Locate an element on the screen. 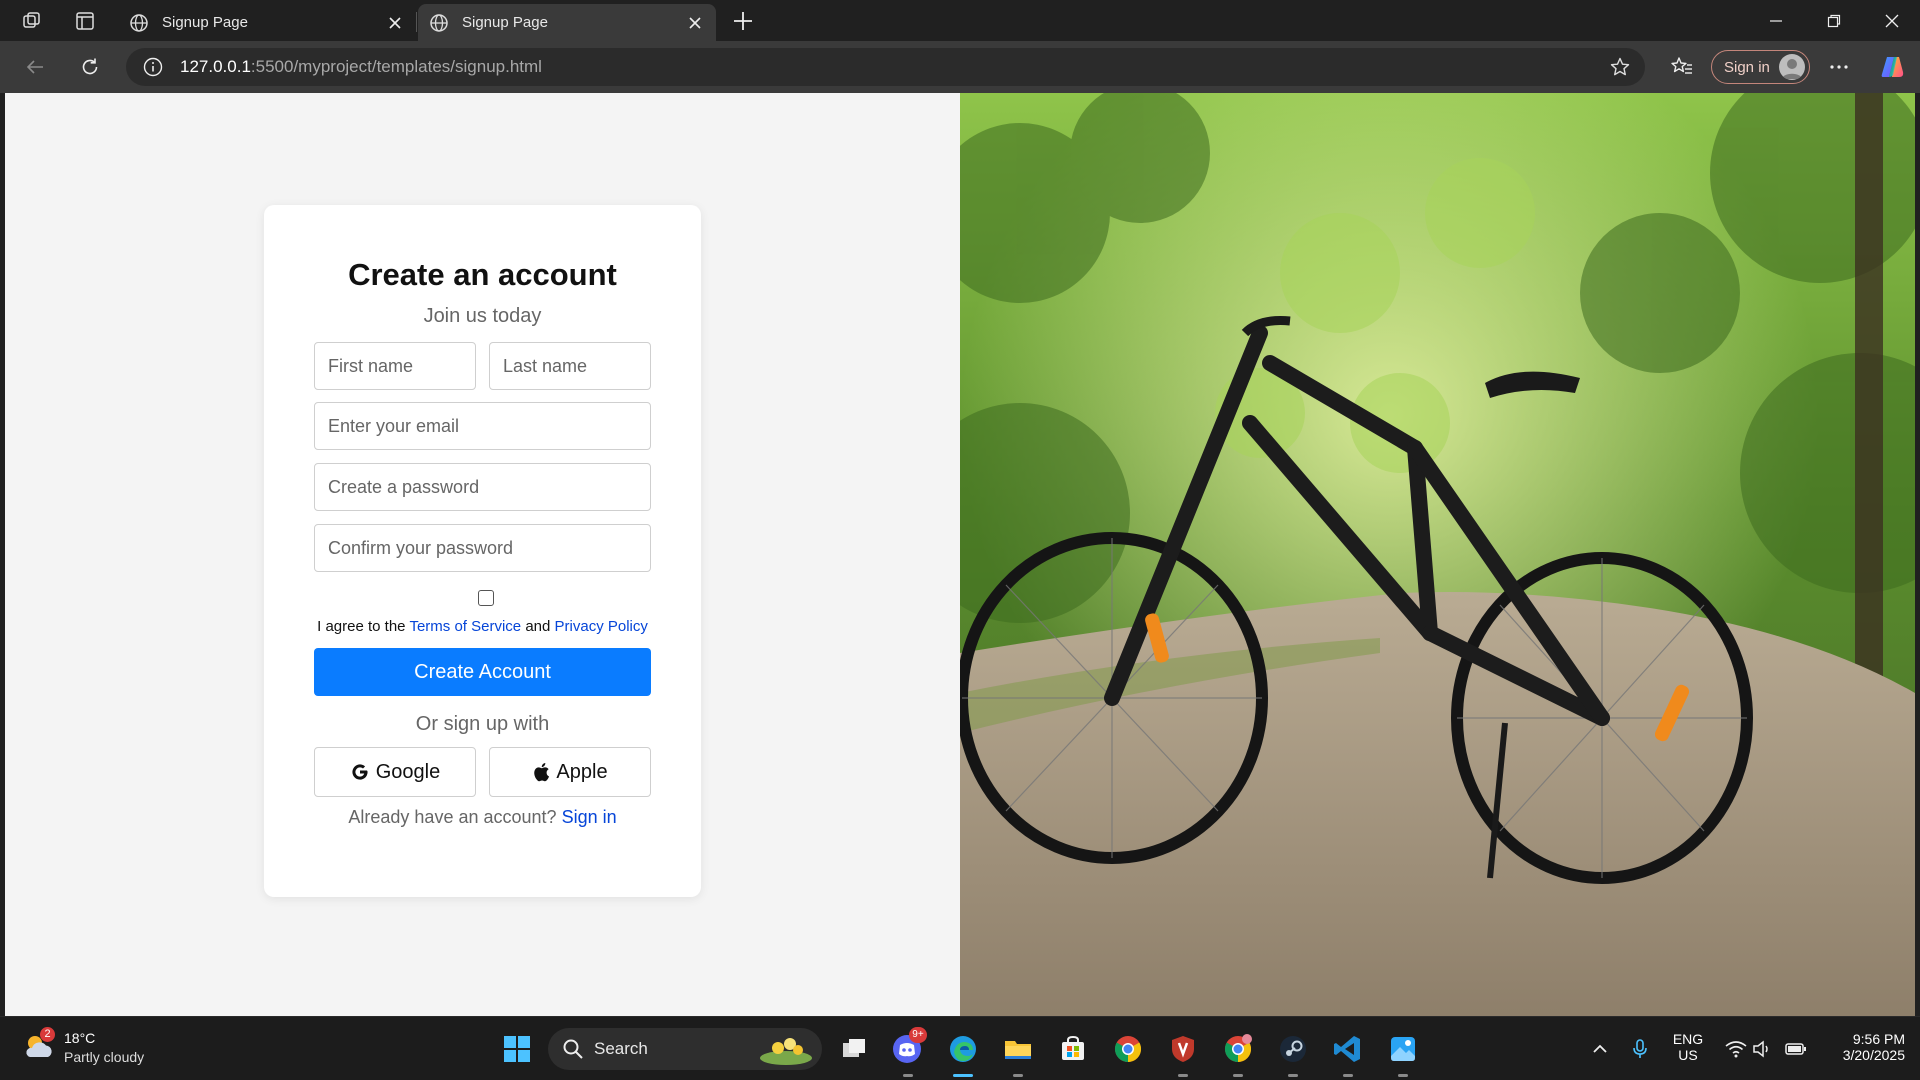  windows-start-icon is located at coordinates (517, 1049).